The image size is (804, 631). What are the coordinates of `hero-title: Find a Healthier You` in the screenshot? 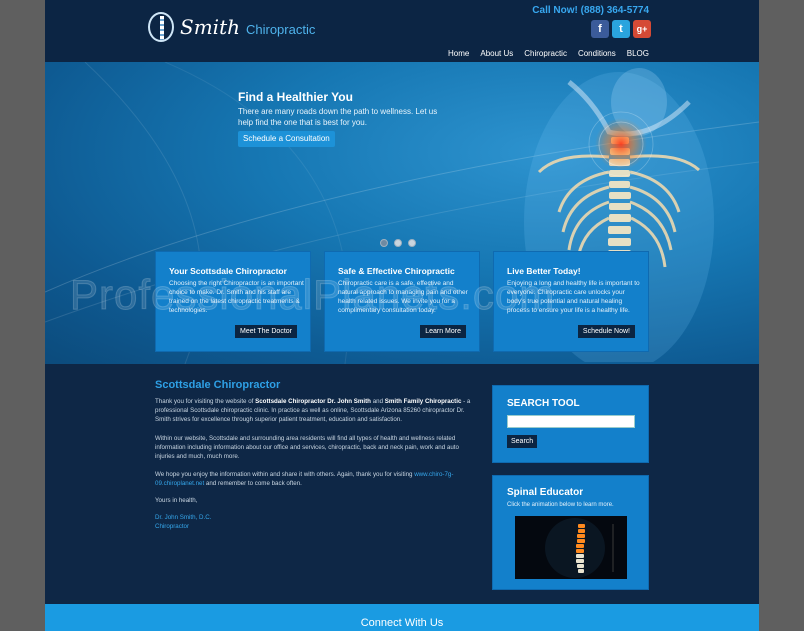 It's located at (295, 97).